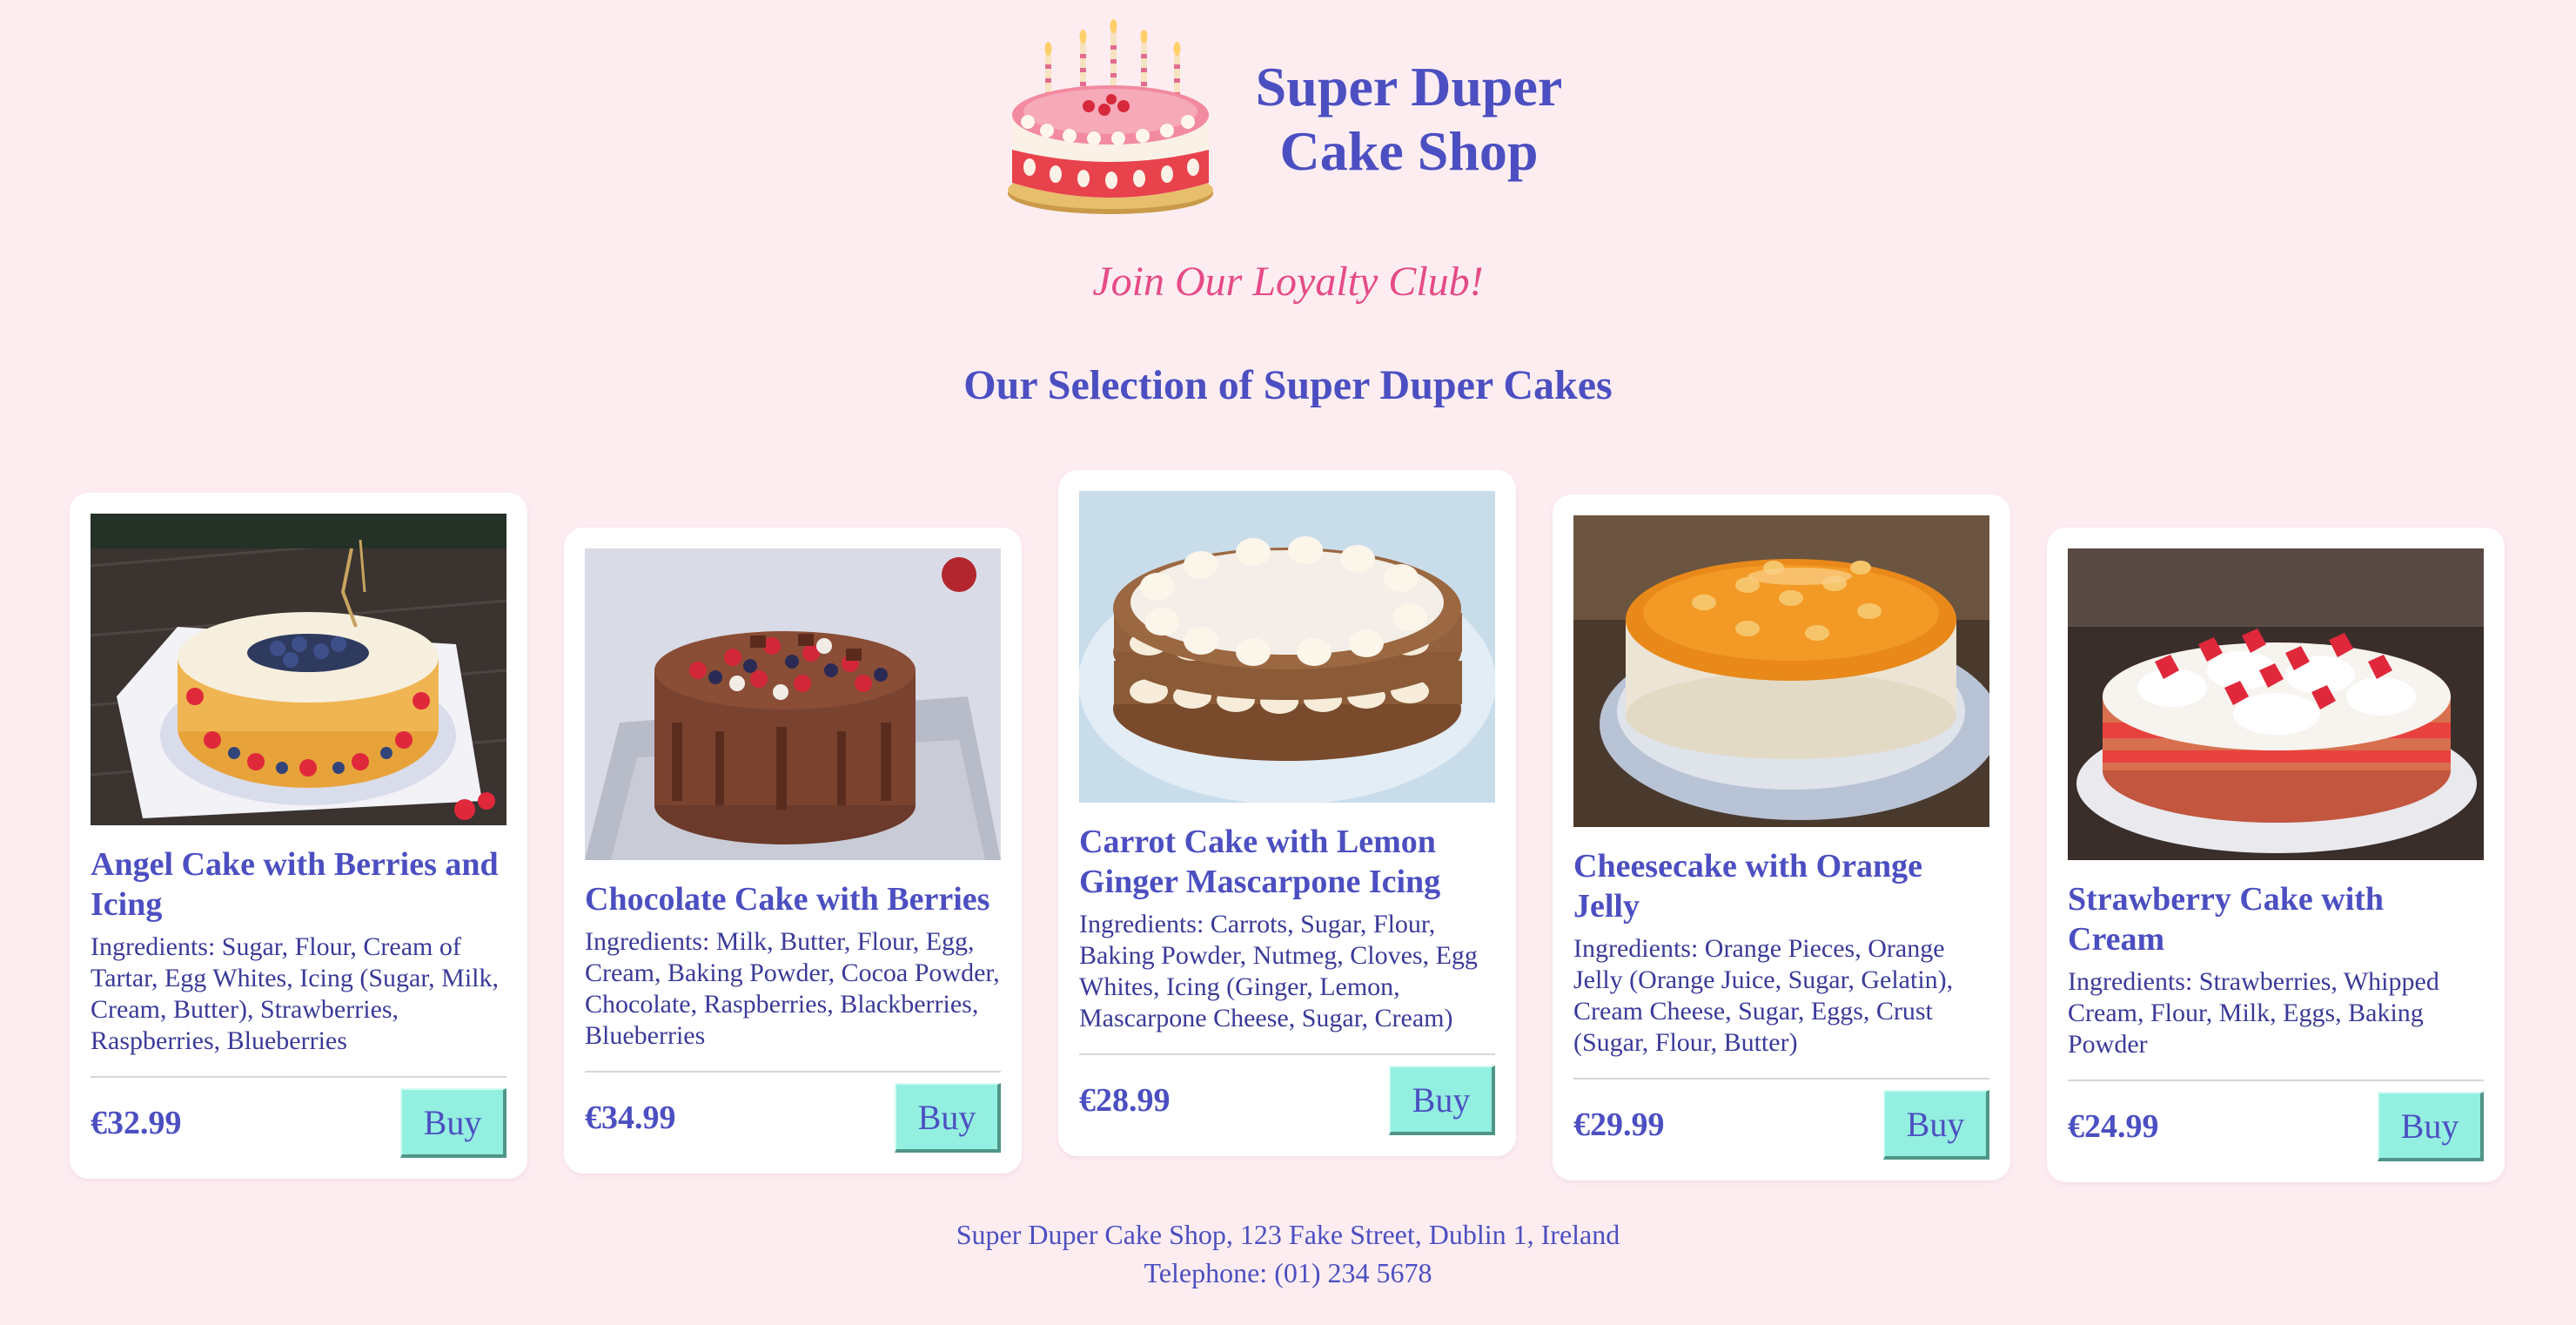 Image resolution: width=2576 pixels, height=1325 pixels. I want to click on buy-button-carrot-cake: Buy, so click(1442, 1100).